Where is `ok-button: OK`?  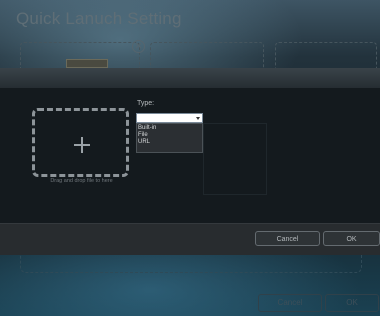 ok-button: OK is located at coordinates (351, 238).